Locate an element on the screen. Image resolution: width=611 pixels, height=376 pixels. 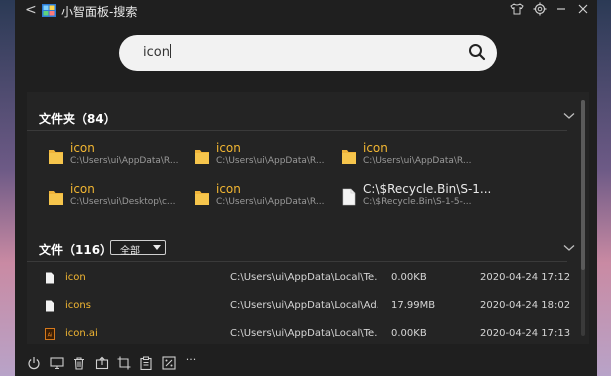
back-button: < is located at coordinates (31, 10).